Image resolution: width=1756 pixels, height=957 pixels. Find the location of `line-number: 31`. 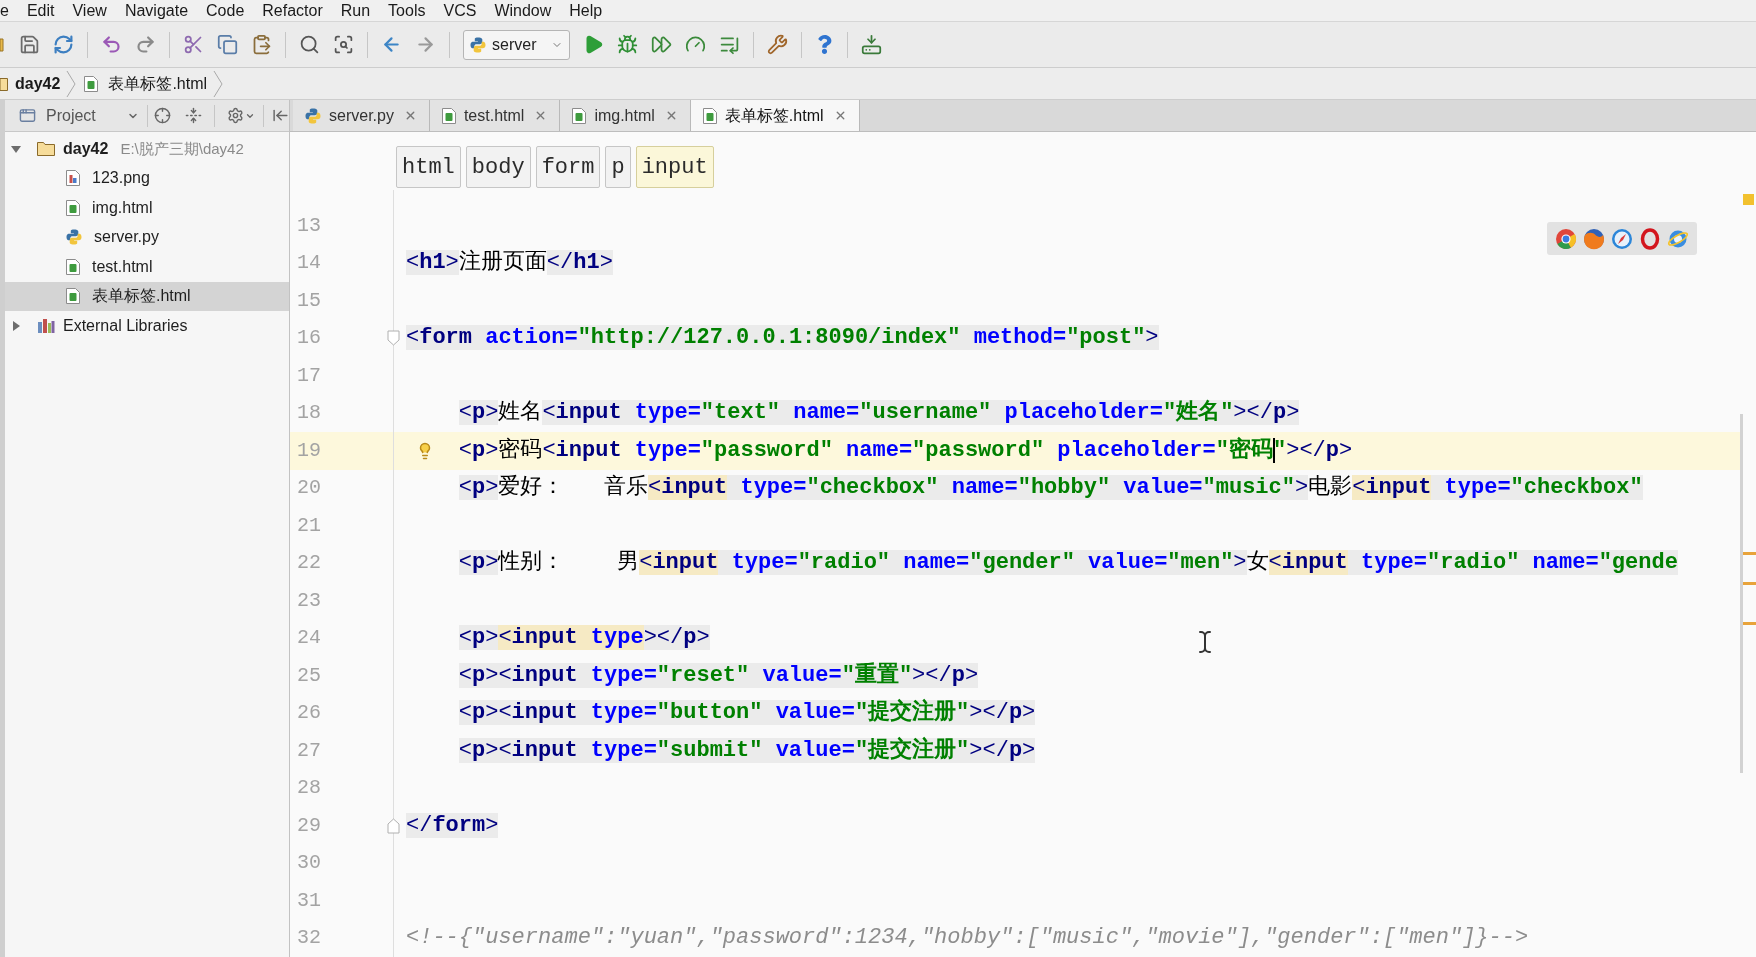

line-number: 31 is located at coordinates (309, 900).